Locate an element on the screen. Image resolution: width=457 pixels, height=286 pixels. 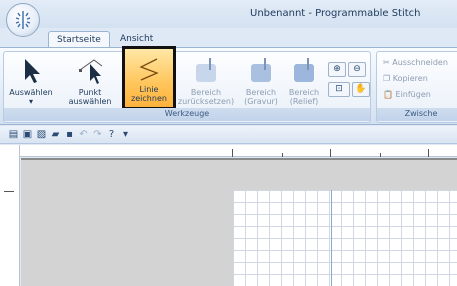
paste-icon: 📋 is located at coordinates (388, 94).